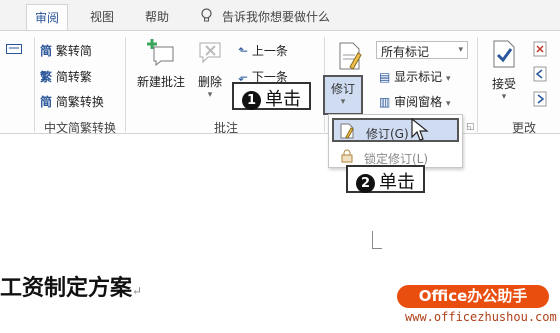  What do you see at coordinates (47, 17) in the screenshot?
I see `tab-review: 审阅` at bounding box center [47, 17].